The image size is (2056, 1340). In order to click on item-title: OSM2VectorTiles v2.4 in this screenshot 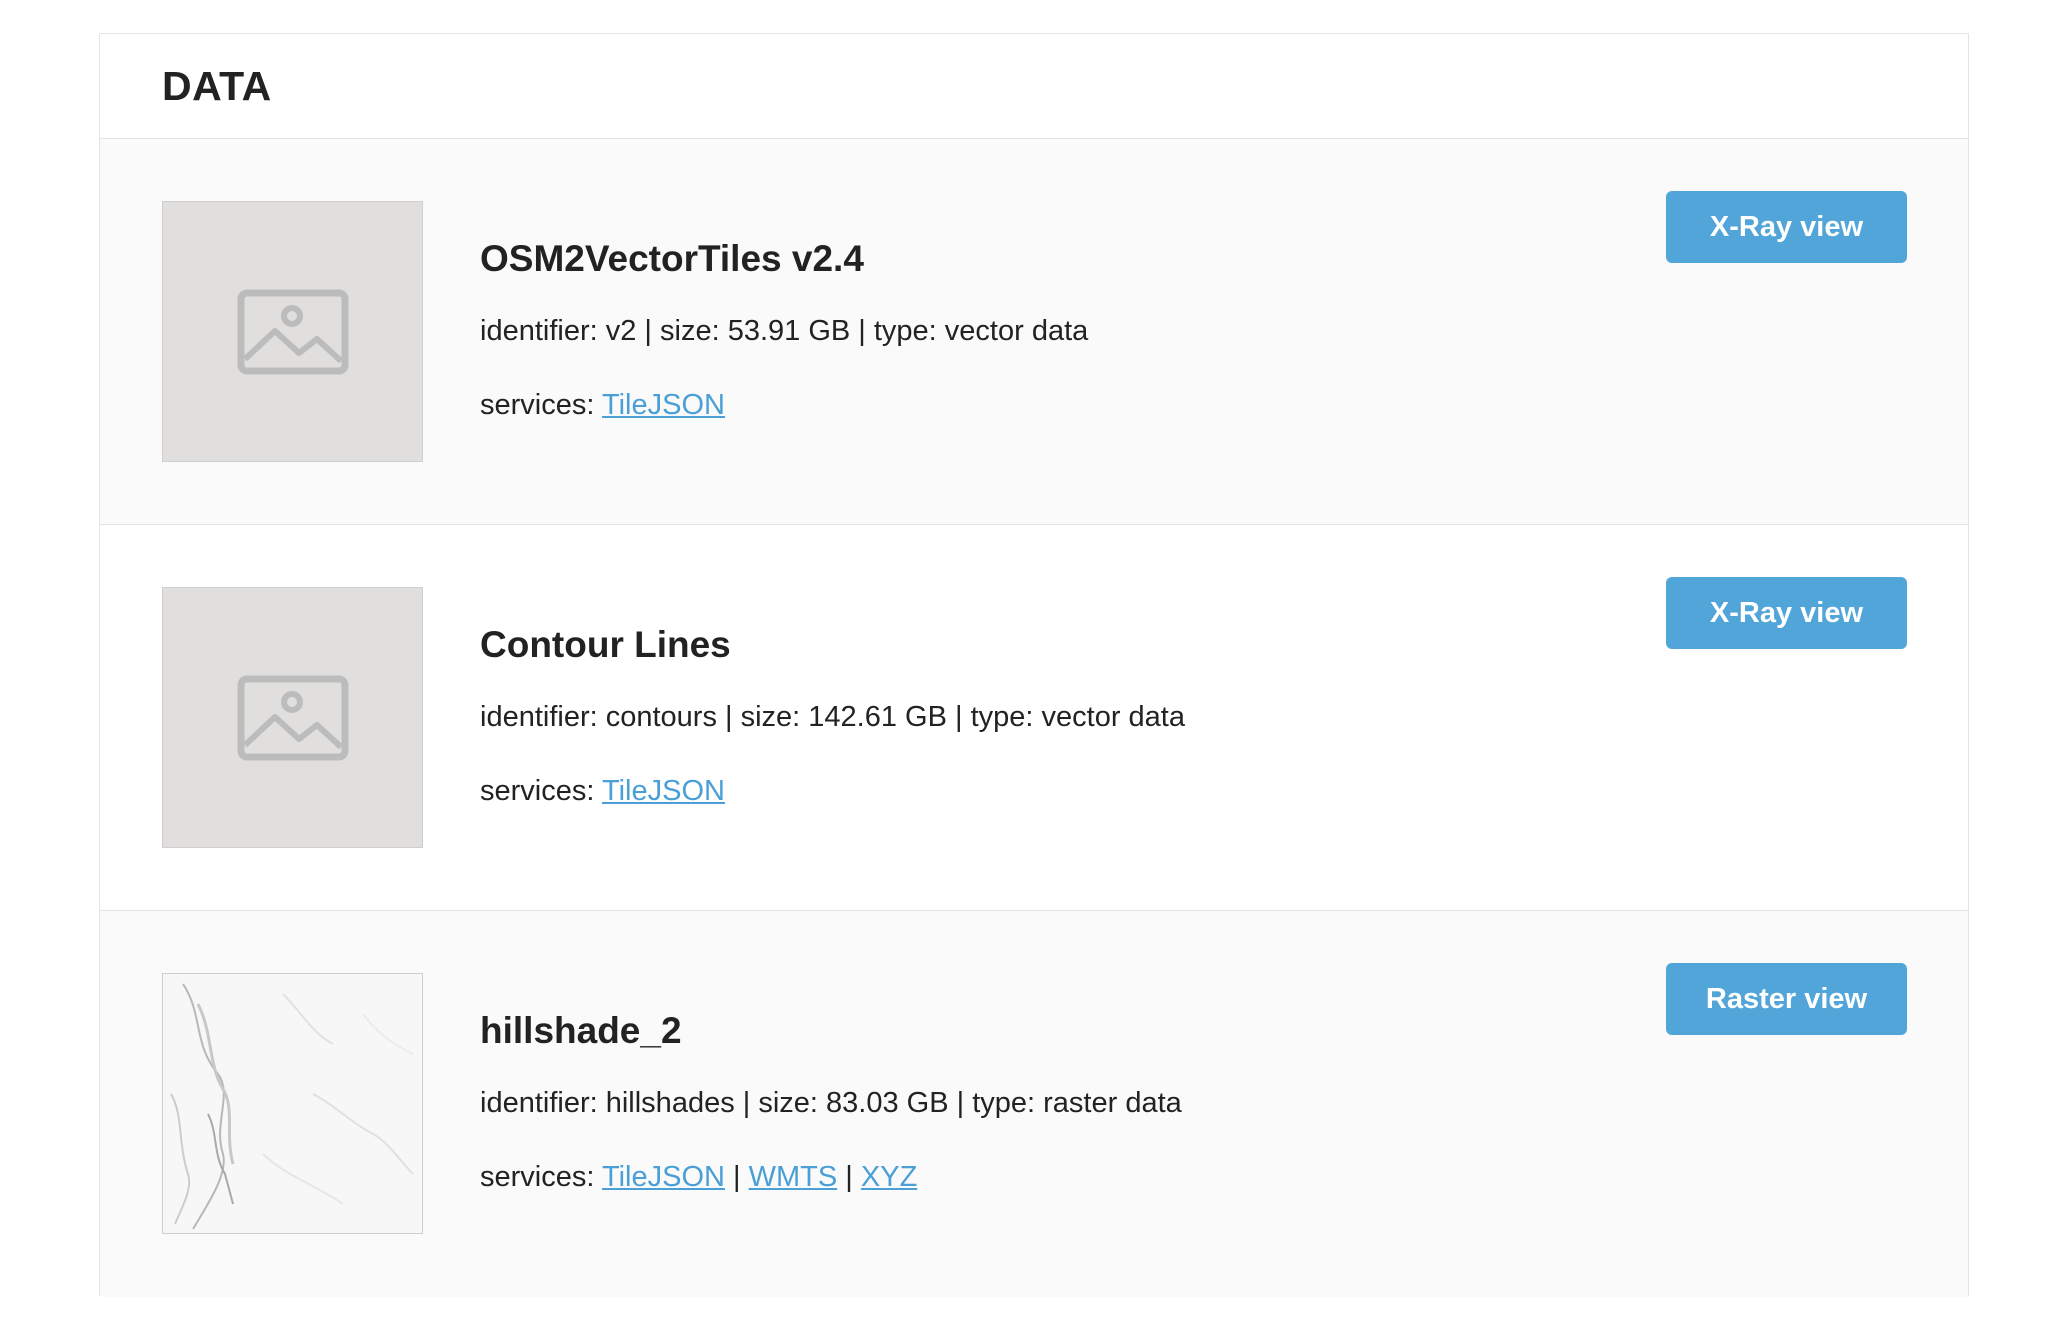, I will do `click(784, 259)`.